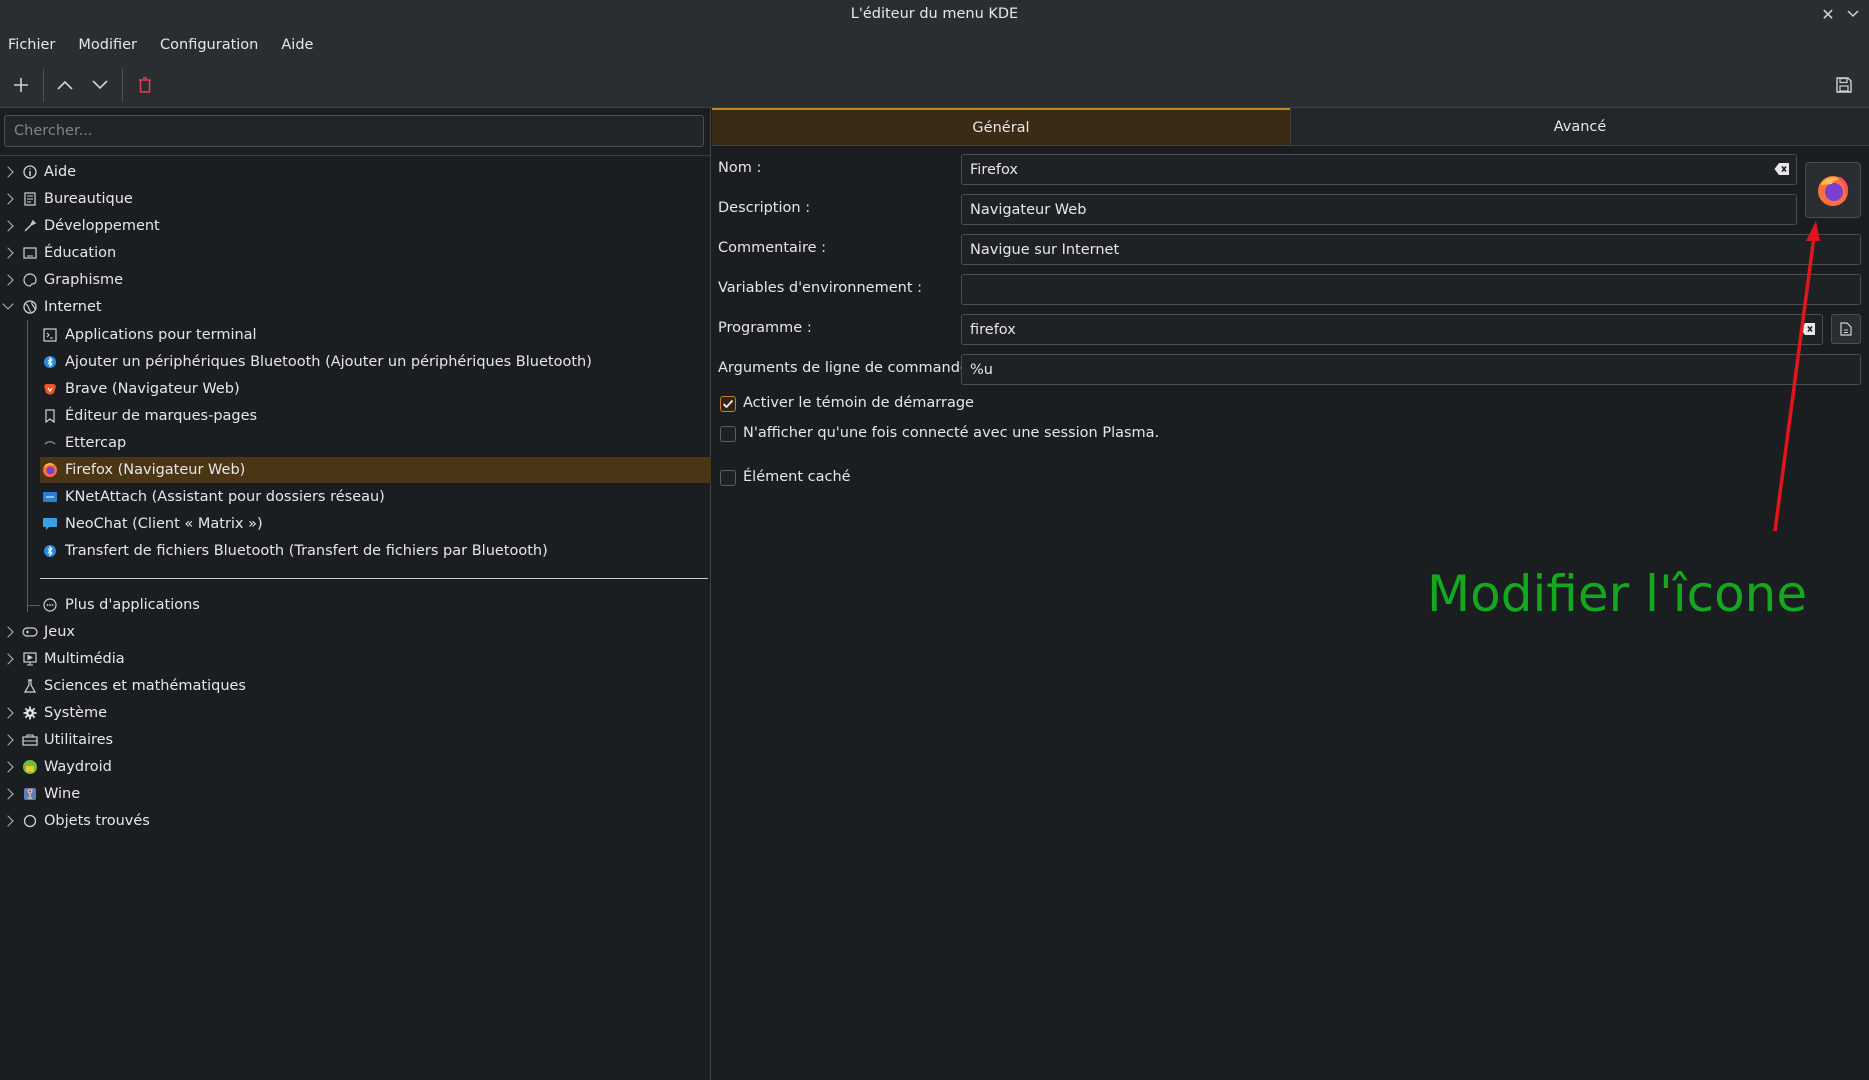 The width and height of the screenshot is (1869, 1080). What do you see at coordinates (30, 307) in the screenshot?
I see `globe-icon` at bounding box center [30, 307].